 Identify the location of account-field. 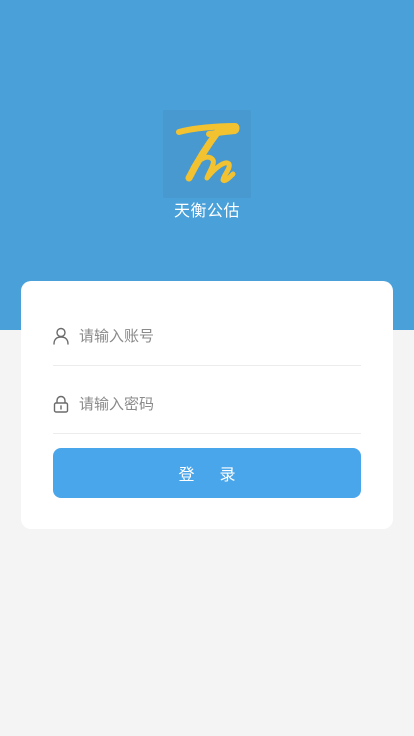
(207, 337).